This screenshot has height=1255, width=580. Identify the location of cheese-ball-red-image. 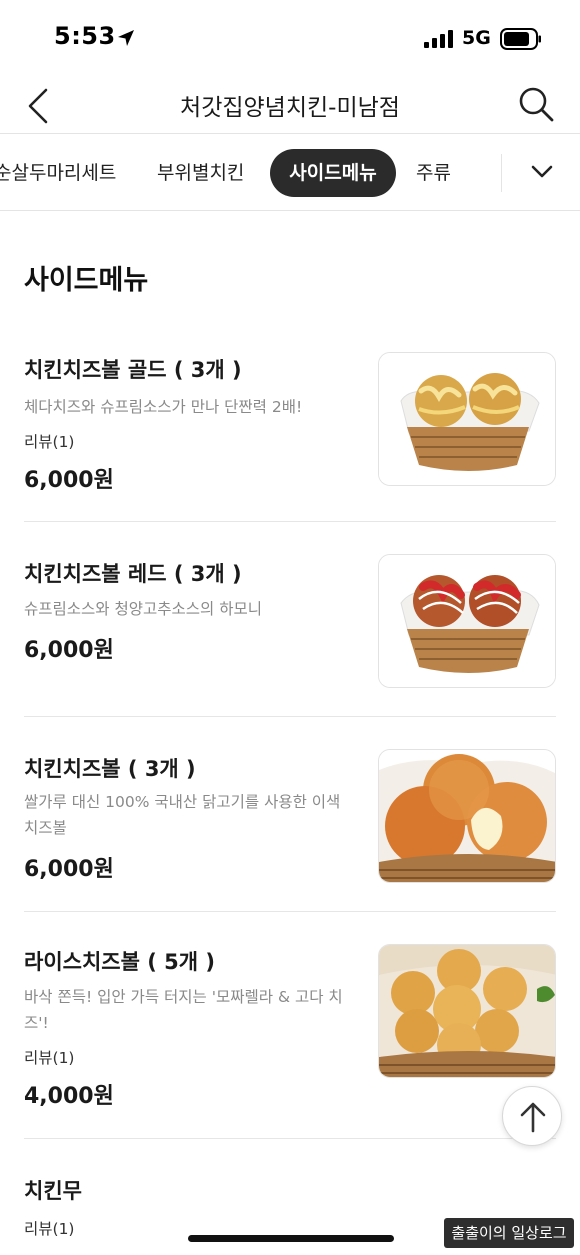
(467, 621).